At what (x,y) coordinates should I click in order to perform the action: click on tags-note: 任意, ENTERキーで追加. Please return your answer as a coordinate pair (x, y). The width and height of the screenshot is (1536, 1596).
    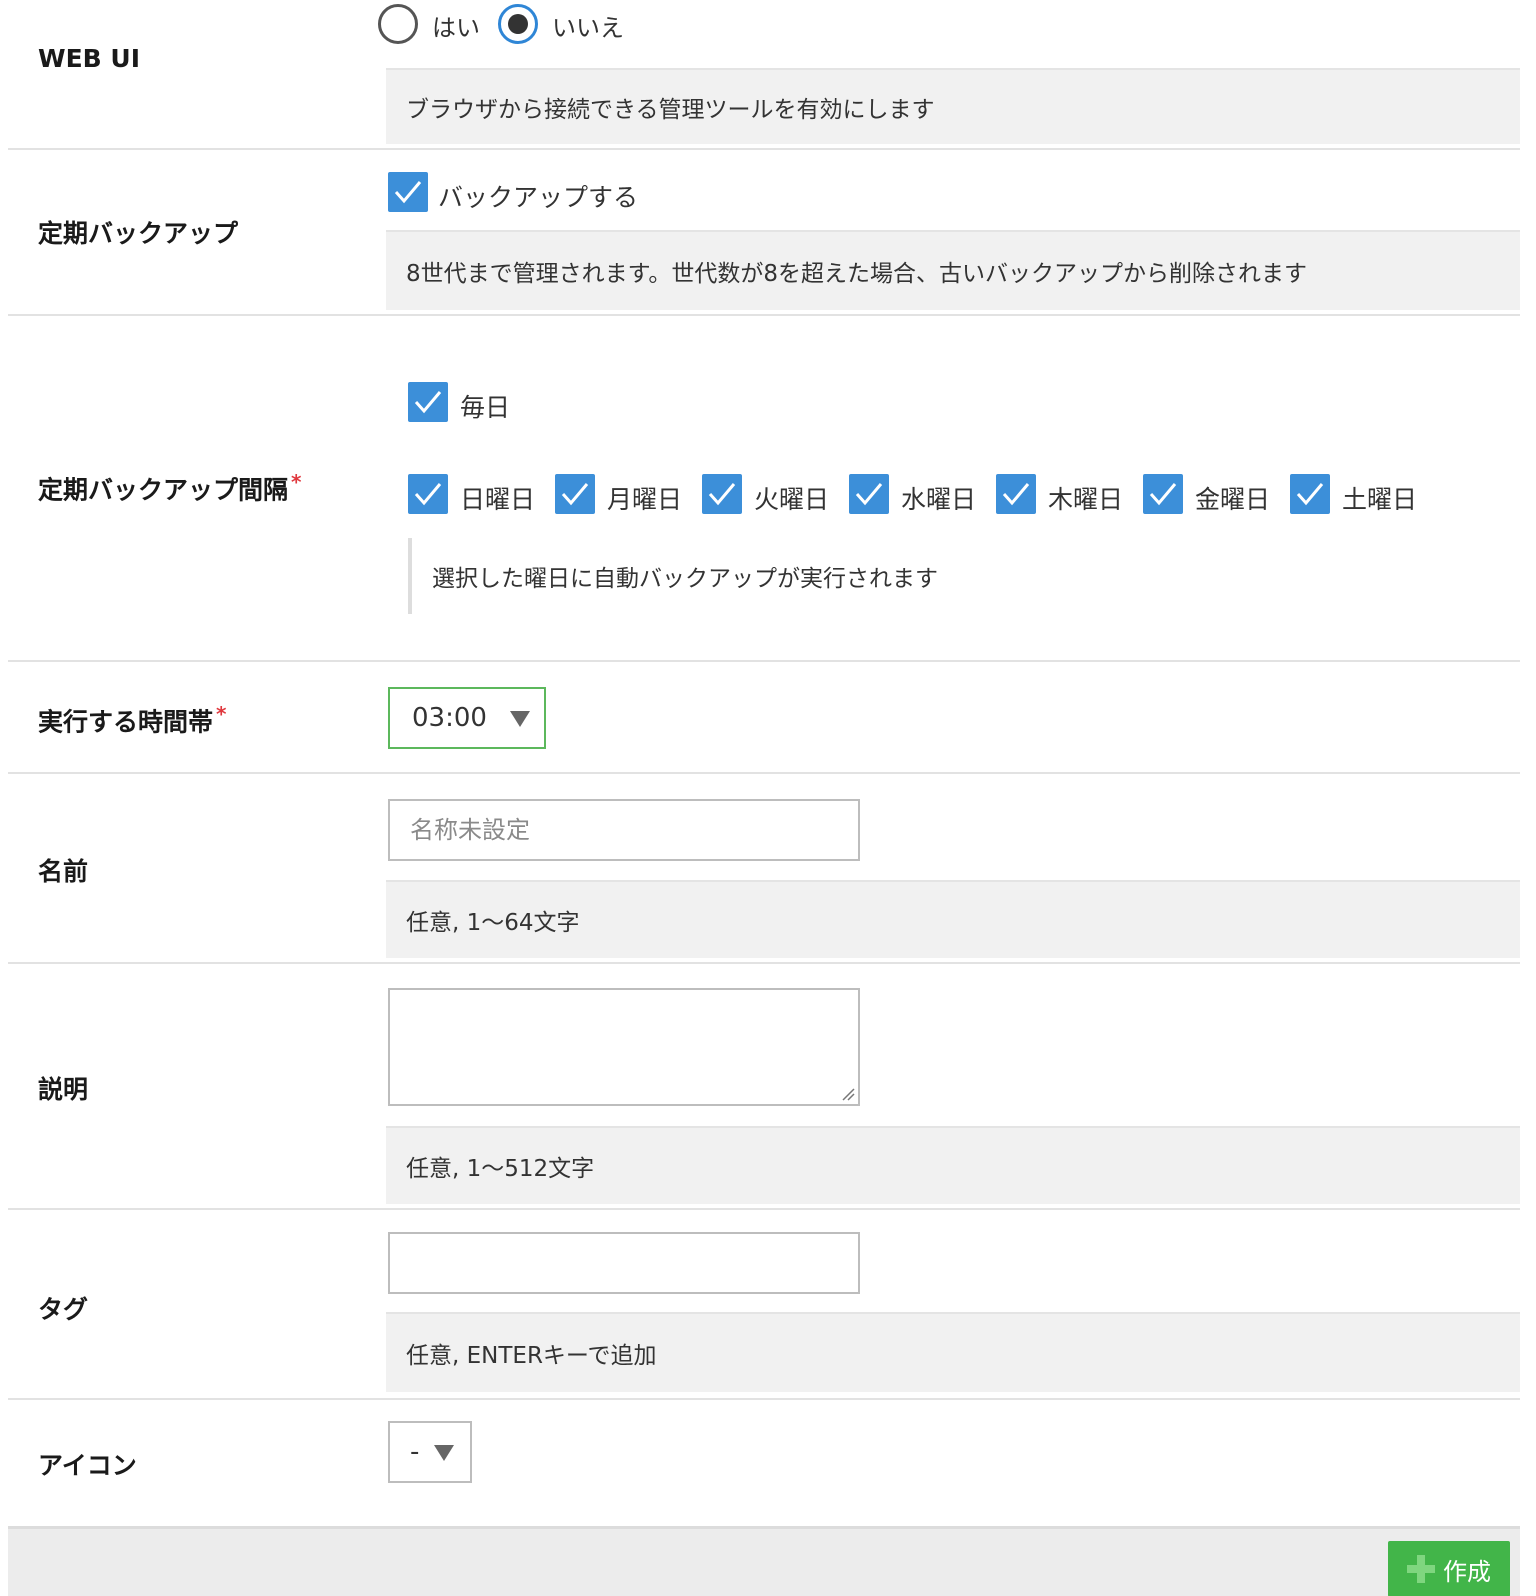
    Looking at the image, I should click on (953, 1352).